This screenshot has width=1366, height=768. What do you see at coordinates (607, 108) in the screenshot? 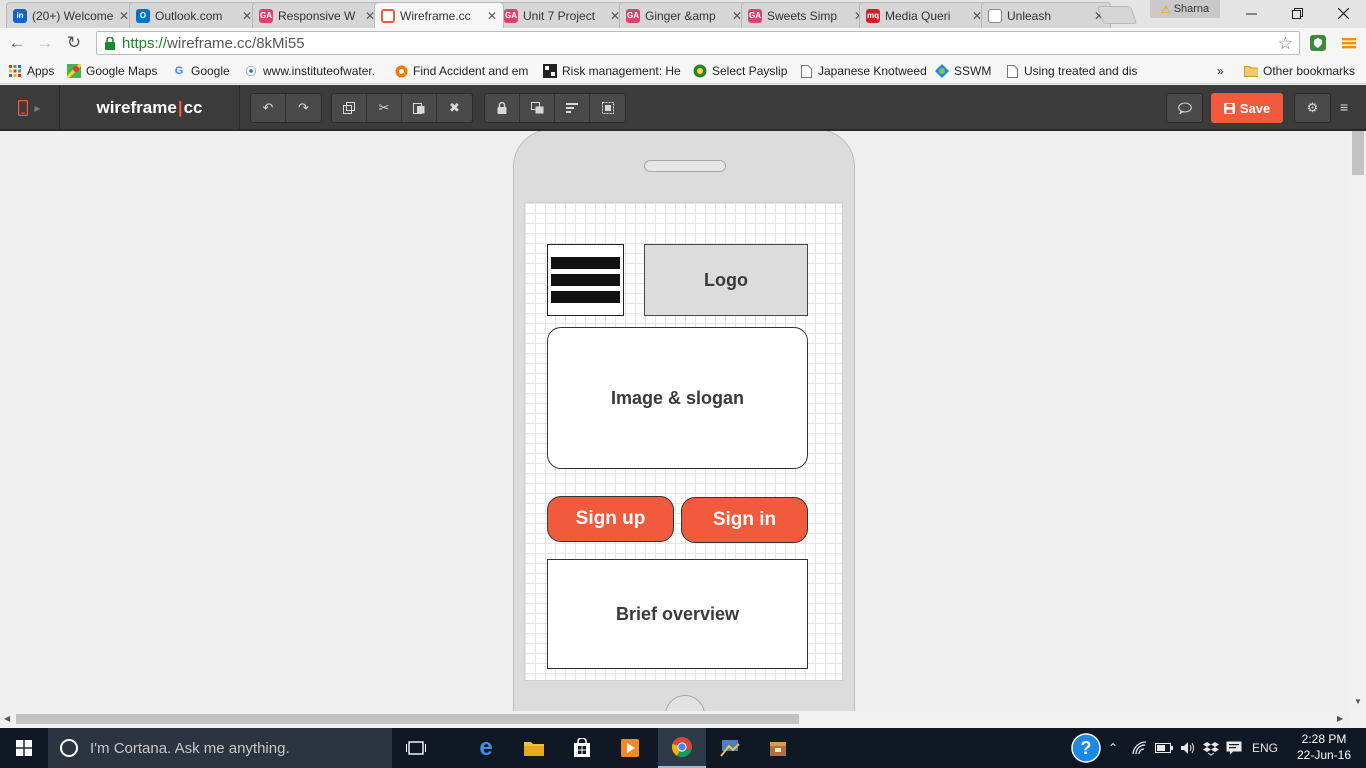
I see `group-button` at bounding box center [607, 108].